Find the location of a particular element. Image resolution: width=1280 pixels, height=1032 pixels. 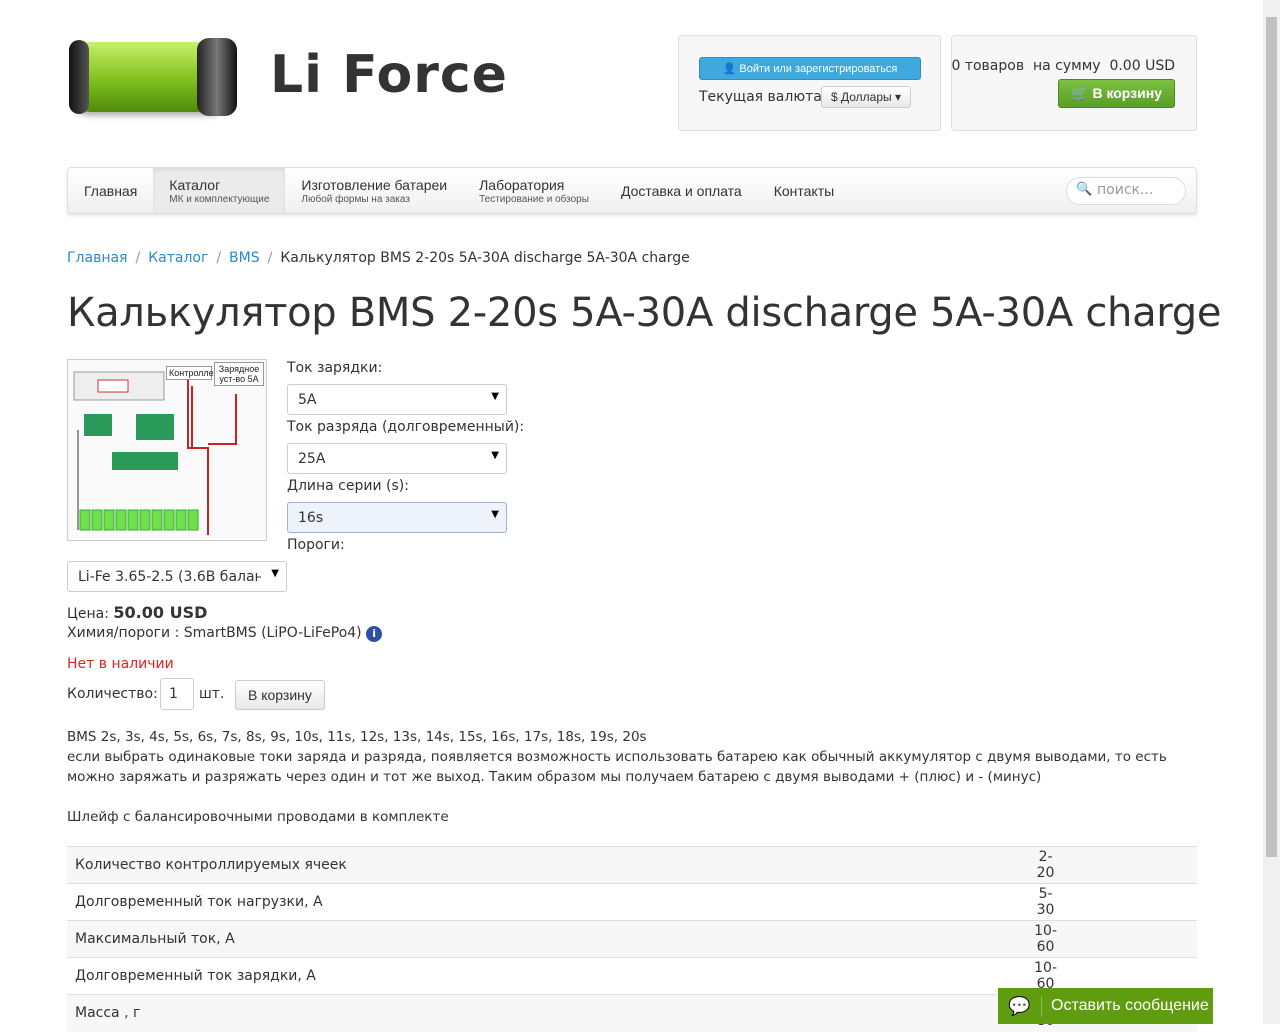

nav-item-lab: Лаборатория Тестирование и обзоры is located at coordinates (534, 190).